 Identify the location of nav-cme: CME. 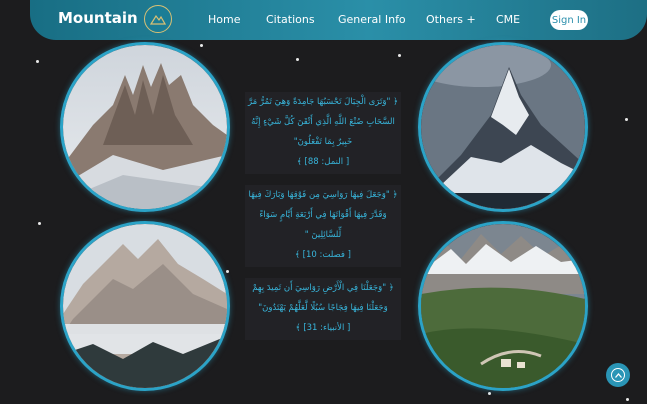
(508, 19).